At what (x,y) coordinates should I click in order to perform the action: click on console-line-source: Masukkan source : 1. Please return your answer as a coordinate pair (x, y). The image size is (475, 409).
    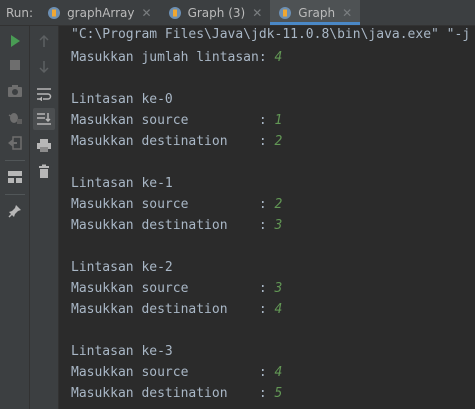
    Looking at the image, I should click on (176, 121).